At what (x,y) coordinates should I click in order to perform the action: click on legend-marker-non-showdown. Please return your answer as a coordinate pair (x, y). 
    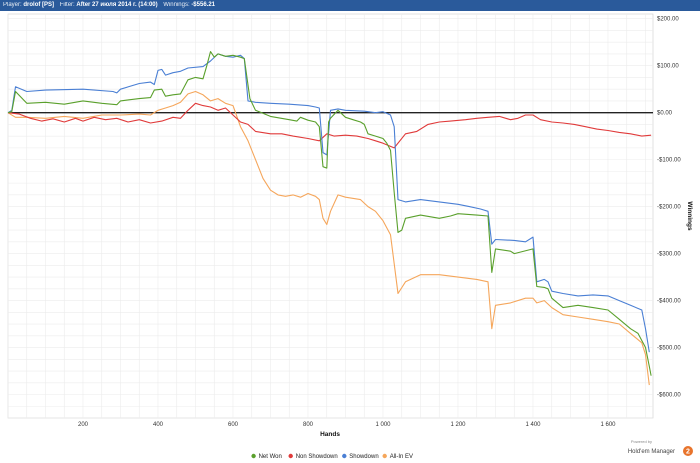
    Looking at the image, I should click on (290, 456).